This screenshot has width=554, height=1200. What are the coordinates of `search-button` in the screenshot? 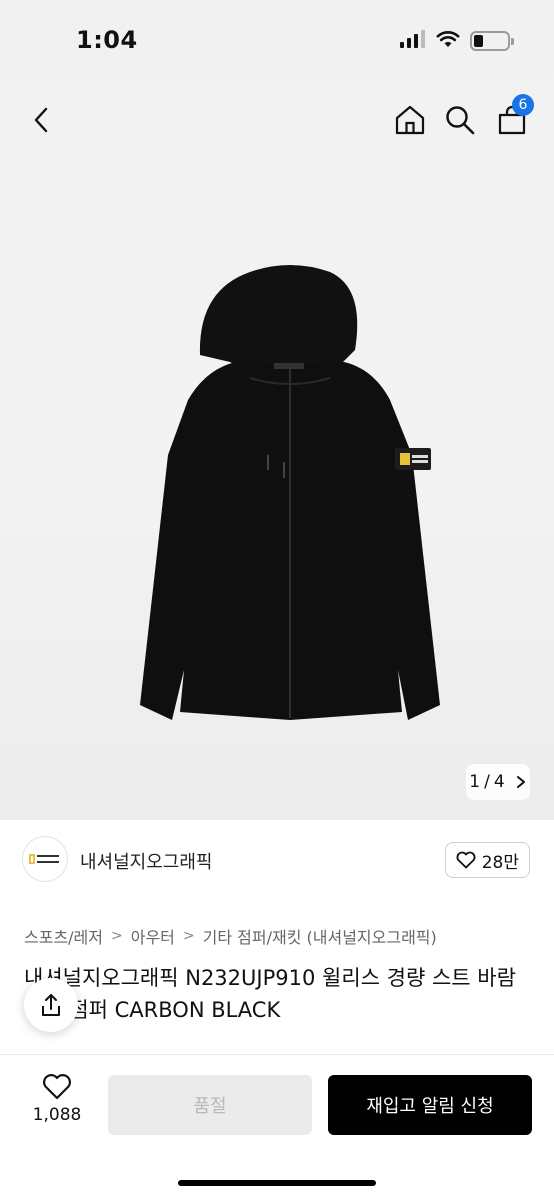 It's located at (460, 120).